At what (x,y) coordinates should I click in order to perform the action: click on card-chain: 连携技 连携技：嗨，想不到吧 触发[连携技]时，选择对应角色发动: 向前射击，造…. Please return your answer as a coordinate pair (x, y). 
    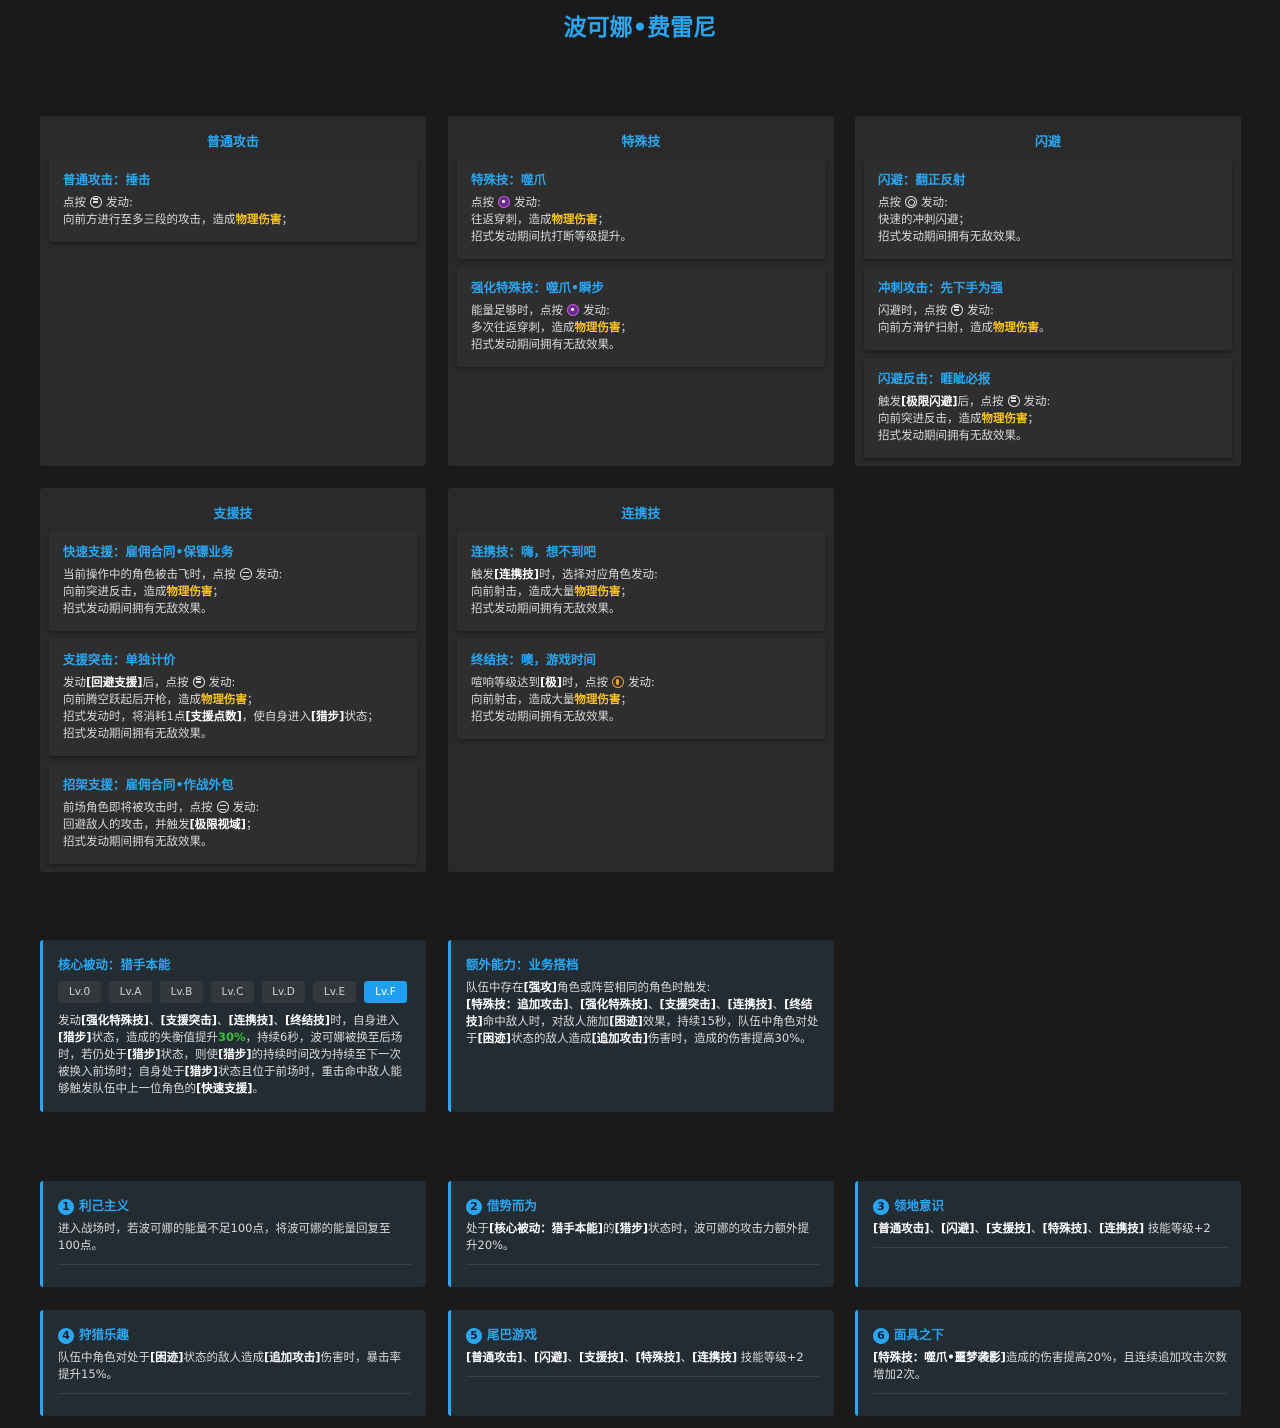
    Looking at the image, I should click on (641, 680).